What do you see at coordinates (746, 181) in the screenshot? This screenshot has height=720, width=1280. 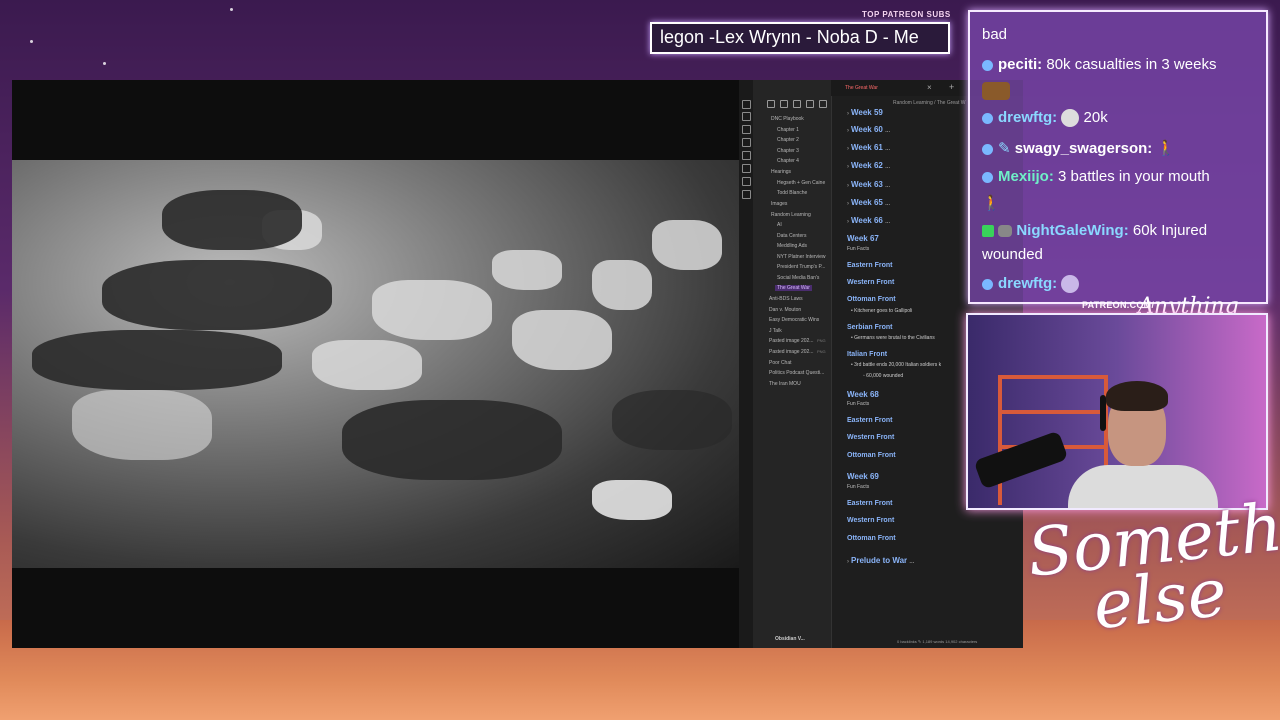 I see `help-icon` at bounding box center [746, 181].